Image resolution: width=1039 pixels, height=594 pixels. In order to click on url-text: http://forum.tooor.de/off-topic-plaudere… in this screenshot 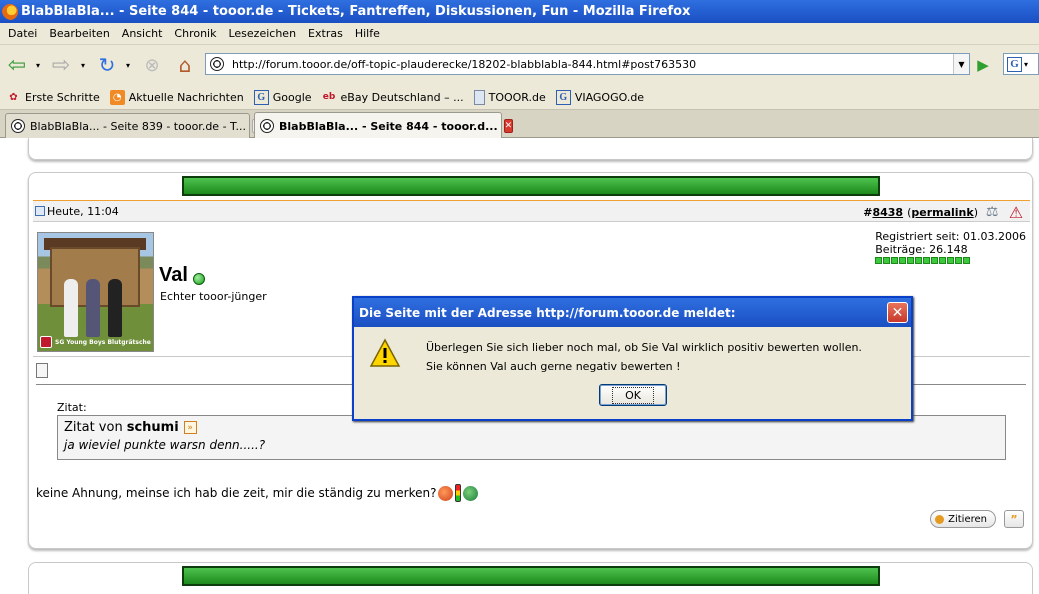, I will do `click(464, 64)`.